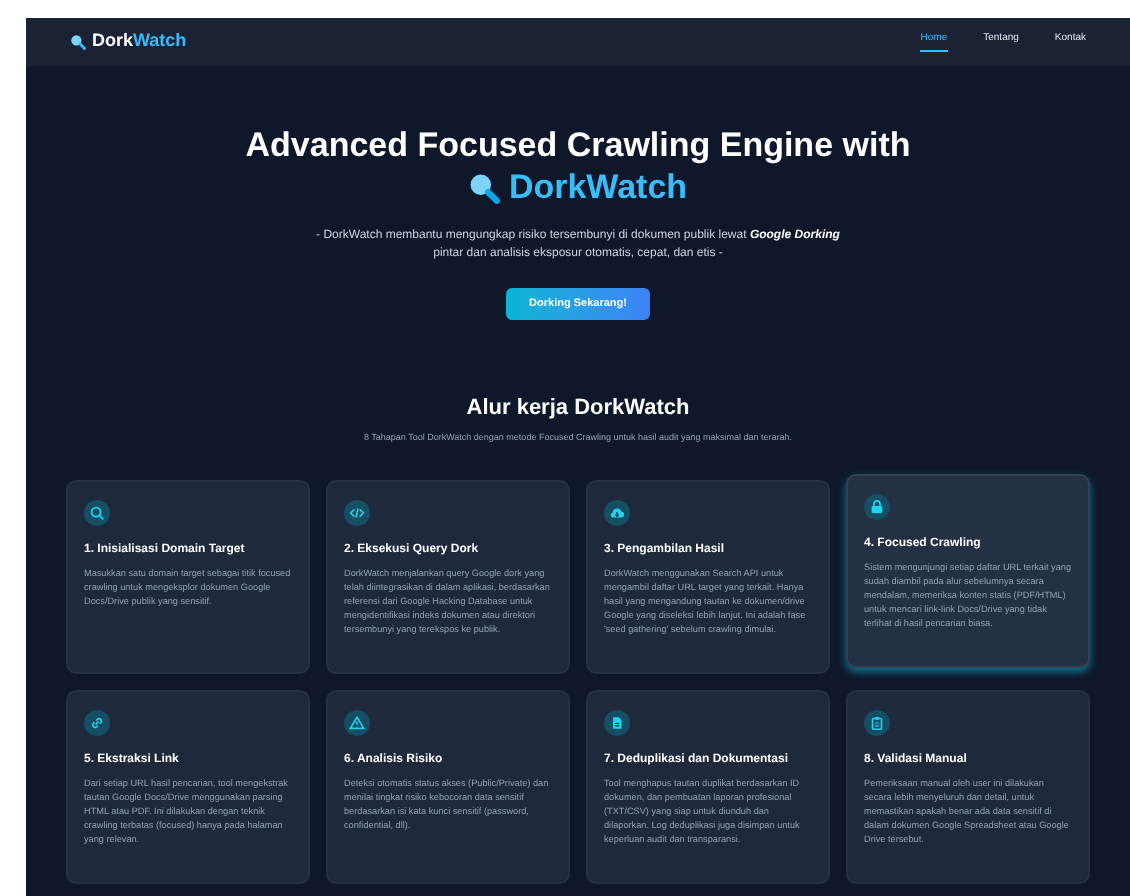 The image size is (1130, 896). I want to click on section-title: Alur kerja DorkWatch, so click(578, 409).